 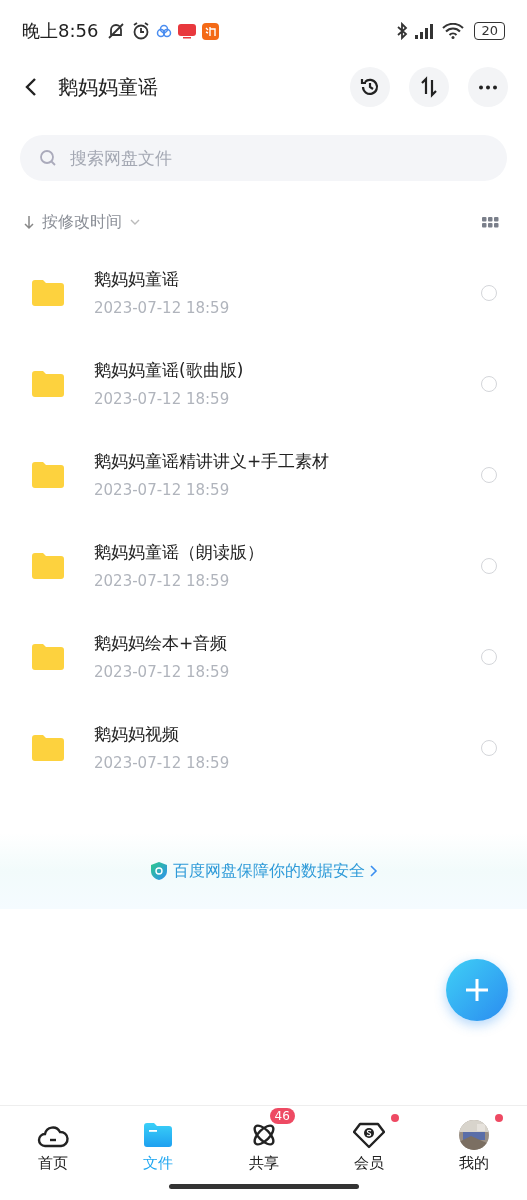 I want to click on shield-icon, so click(x=158, y=871).